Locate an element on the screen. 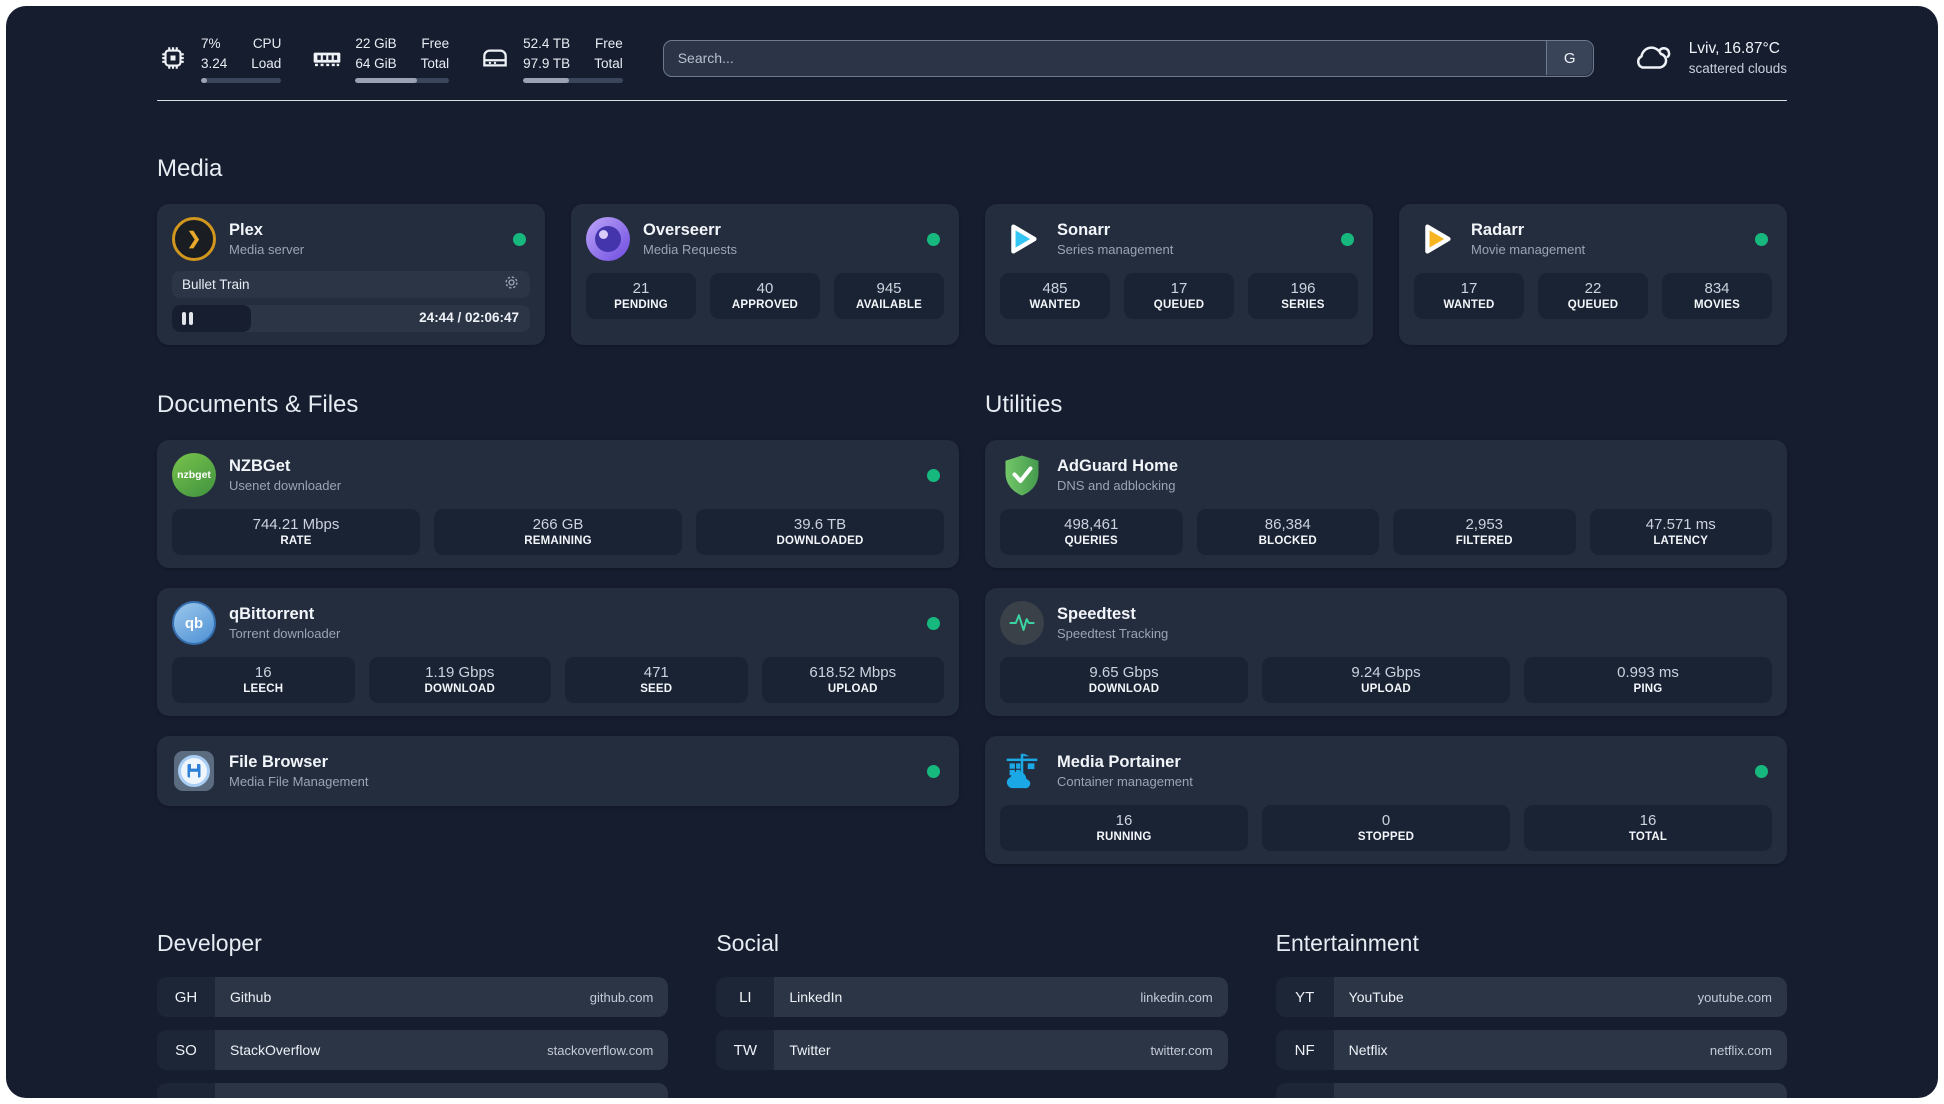  cpu-usage: 7% is located at coordinates (211, 43).